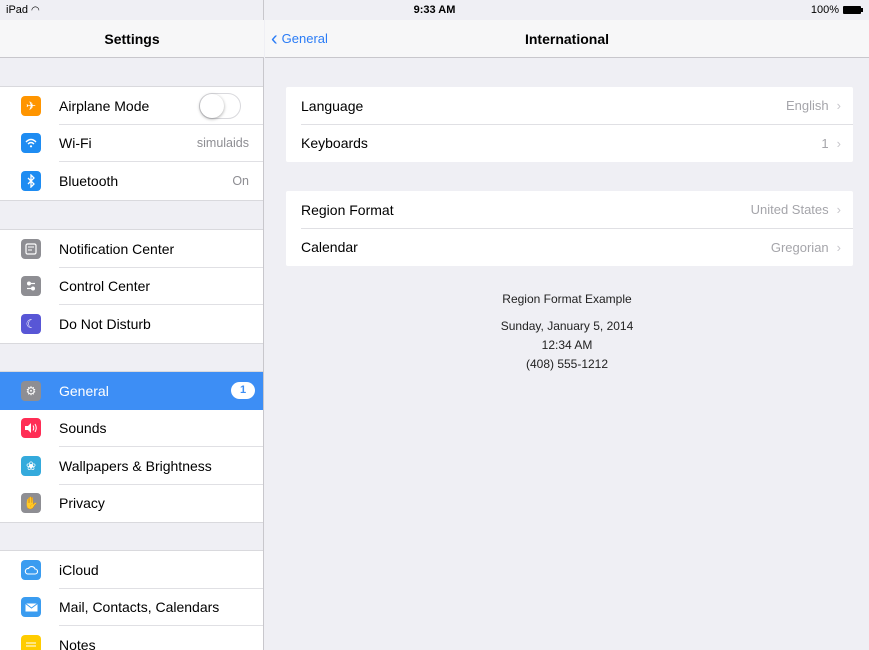  What do you see at coordinates (82, 503) in the screenshot?
I see `sidebar-item-label: Privacy` at bounding box center [82, 503].